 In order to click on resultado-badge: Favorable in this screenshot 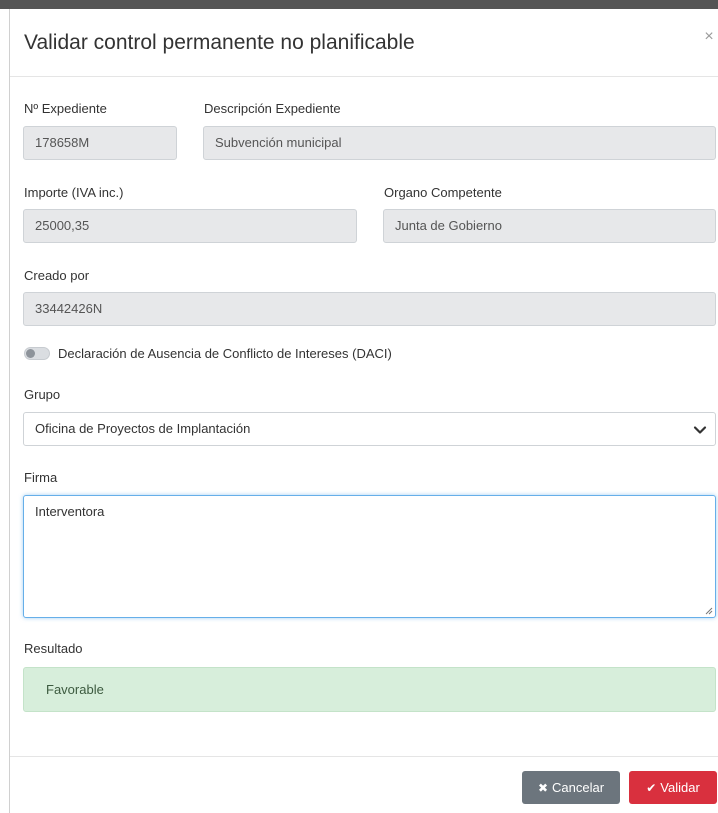, I will do `click(369, 689)`.